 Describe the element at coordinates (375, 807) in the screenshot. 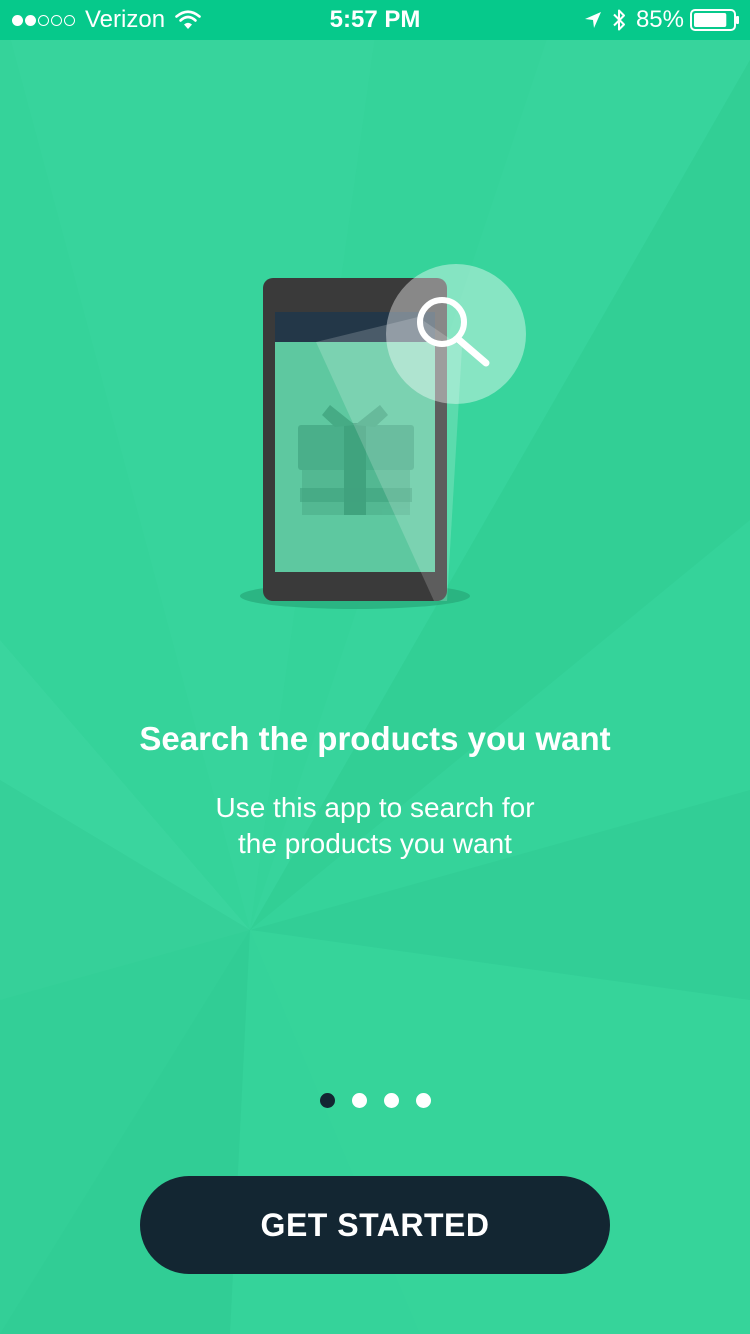

I see `description-line-1: Use this app to search for` at that location.